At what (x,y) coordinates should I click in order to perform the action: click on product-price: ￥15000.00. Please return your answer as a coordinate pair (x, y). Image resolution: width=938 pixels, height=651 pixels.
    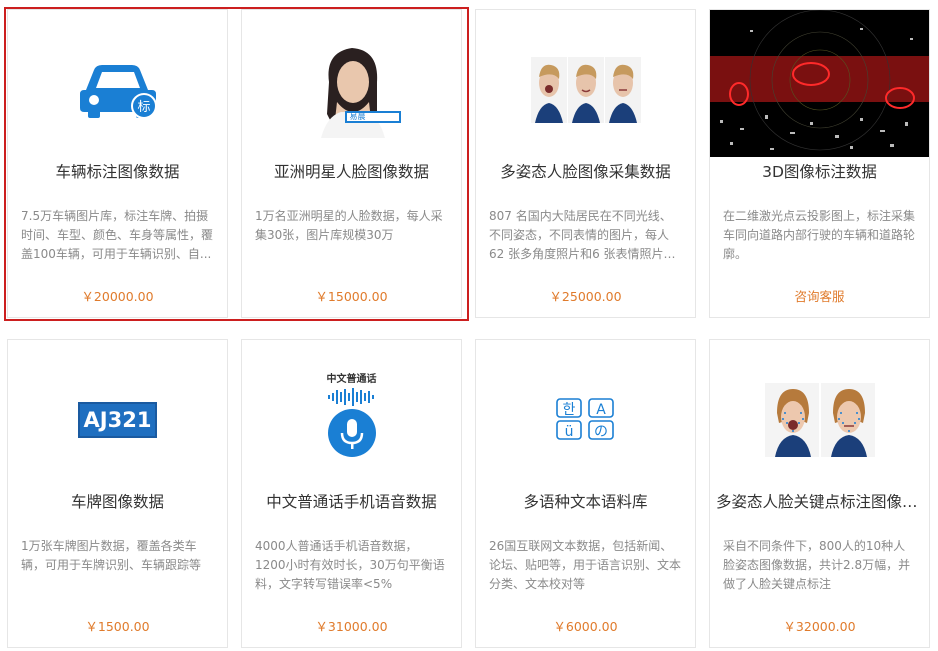
    Looking at the image, I should click on (351, 296).